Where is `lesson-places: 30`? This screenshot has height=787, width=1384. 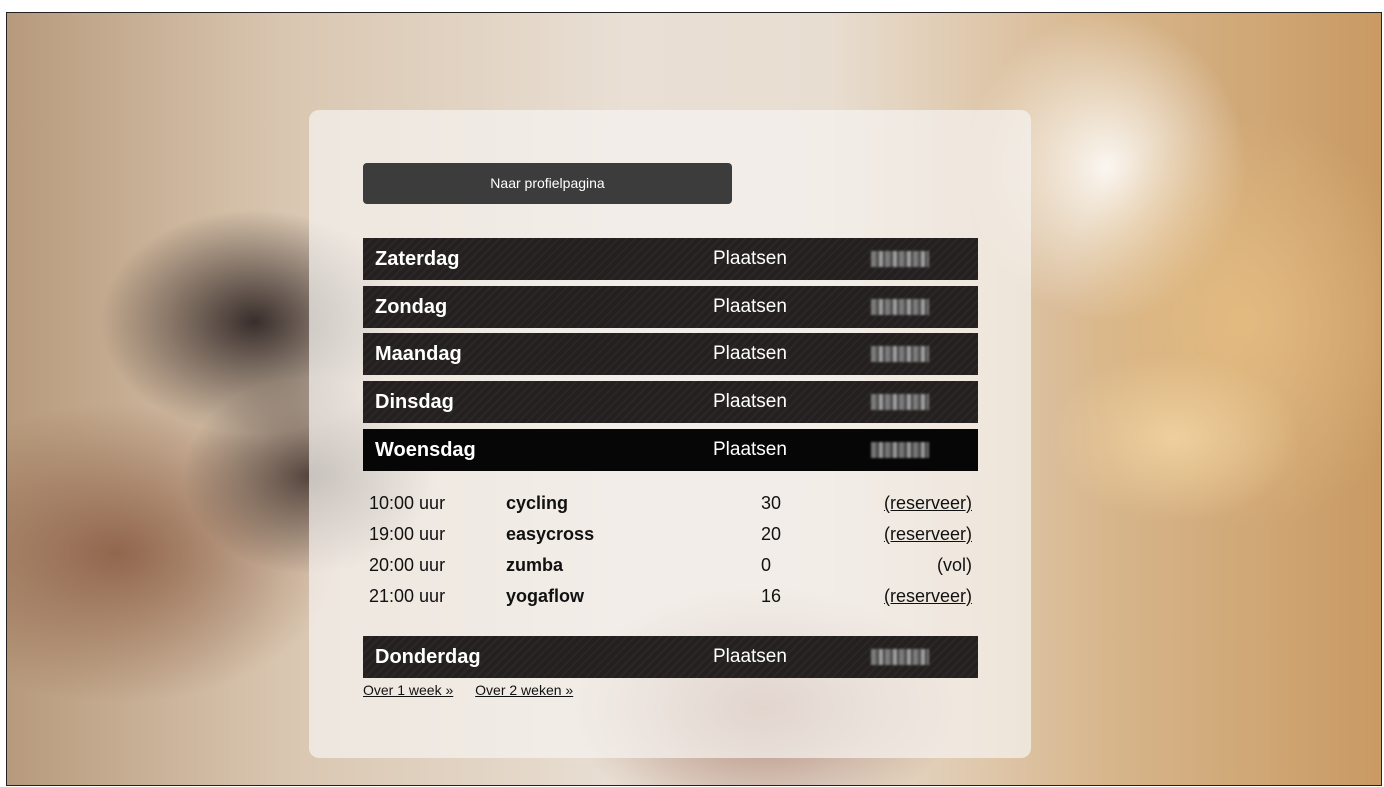 lesson-places: 30 is located at coordinates (771, 503).